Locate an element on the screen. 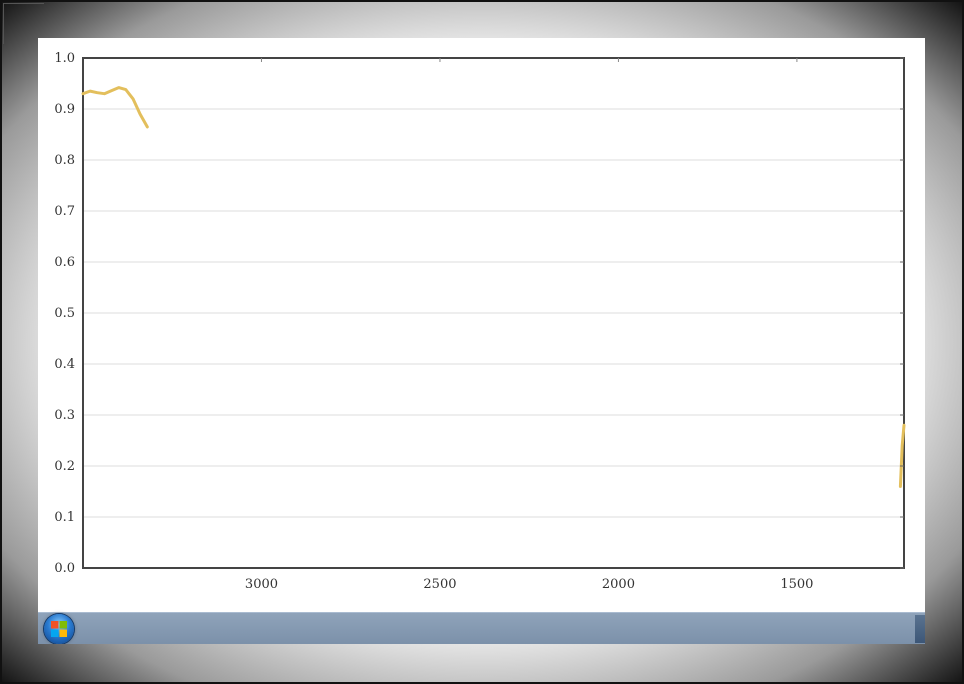  start-button is located at coordinates (59, 629).